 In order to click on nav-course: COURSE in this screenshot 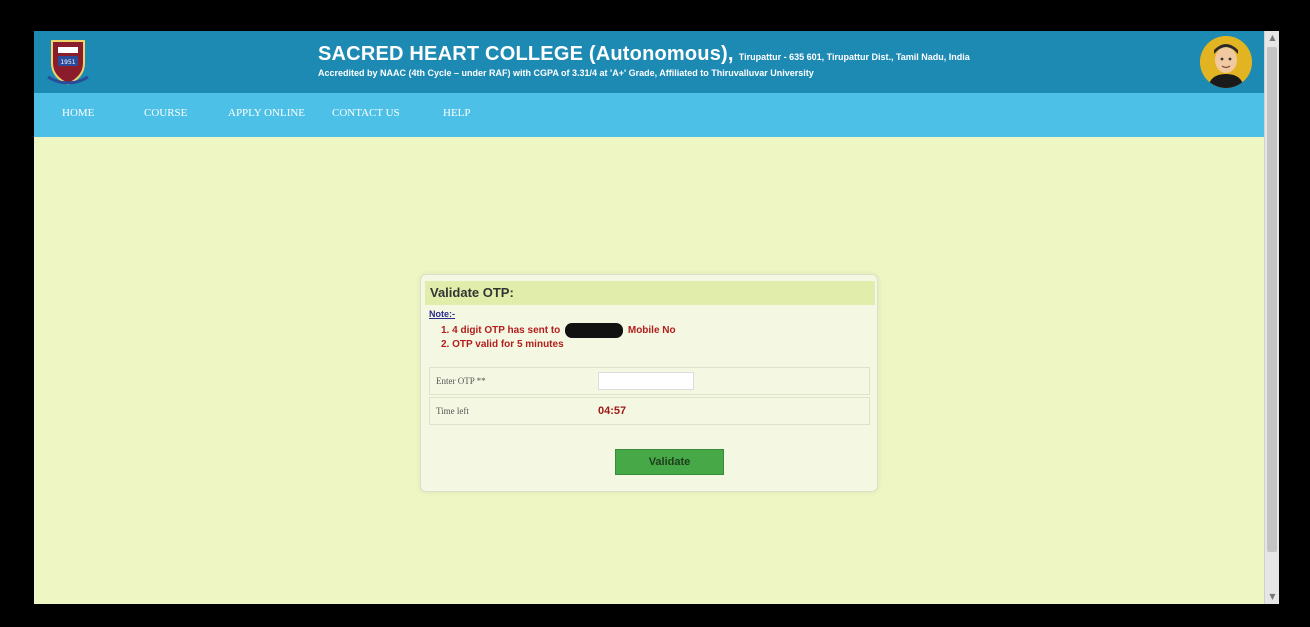, I will do `click(165, 113)`.